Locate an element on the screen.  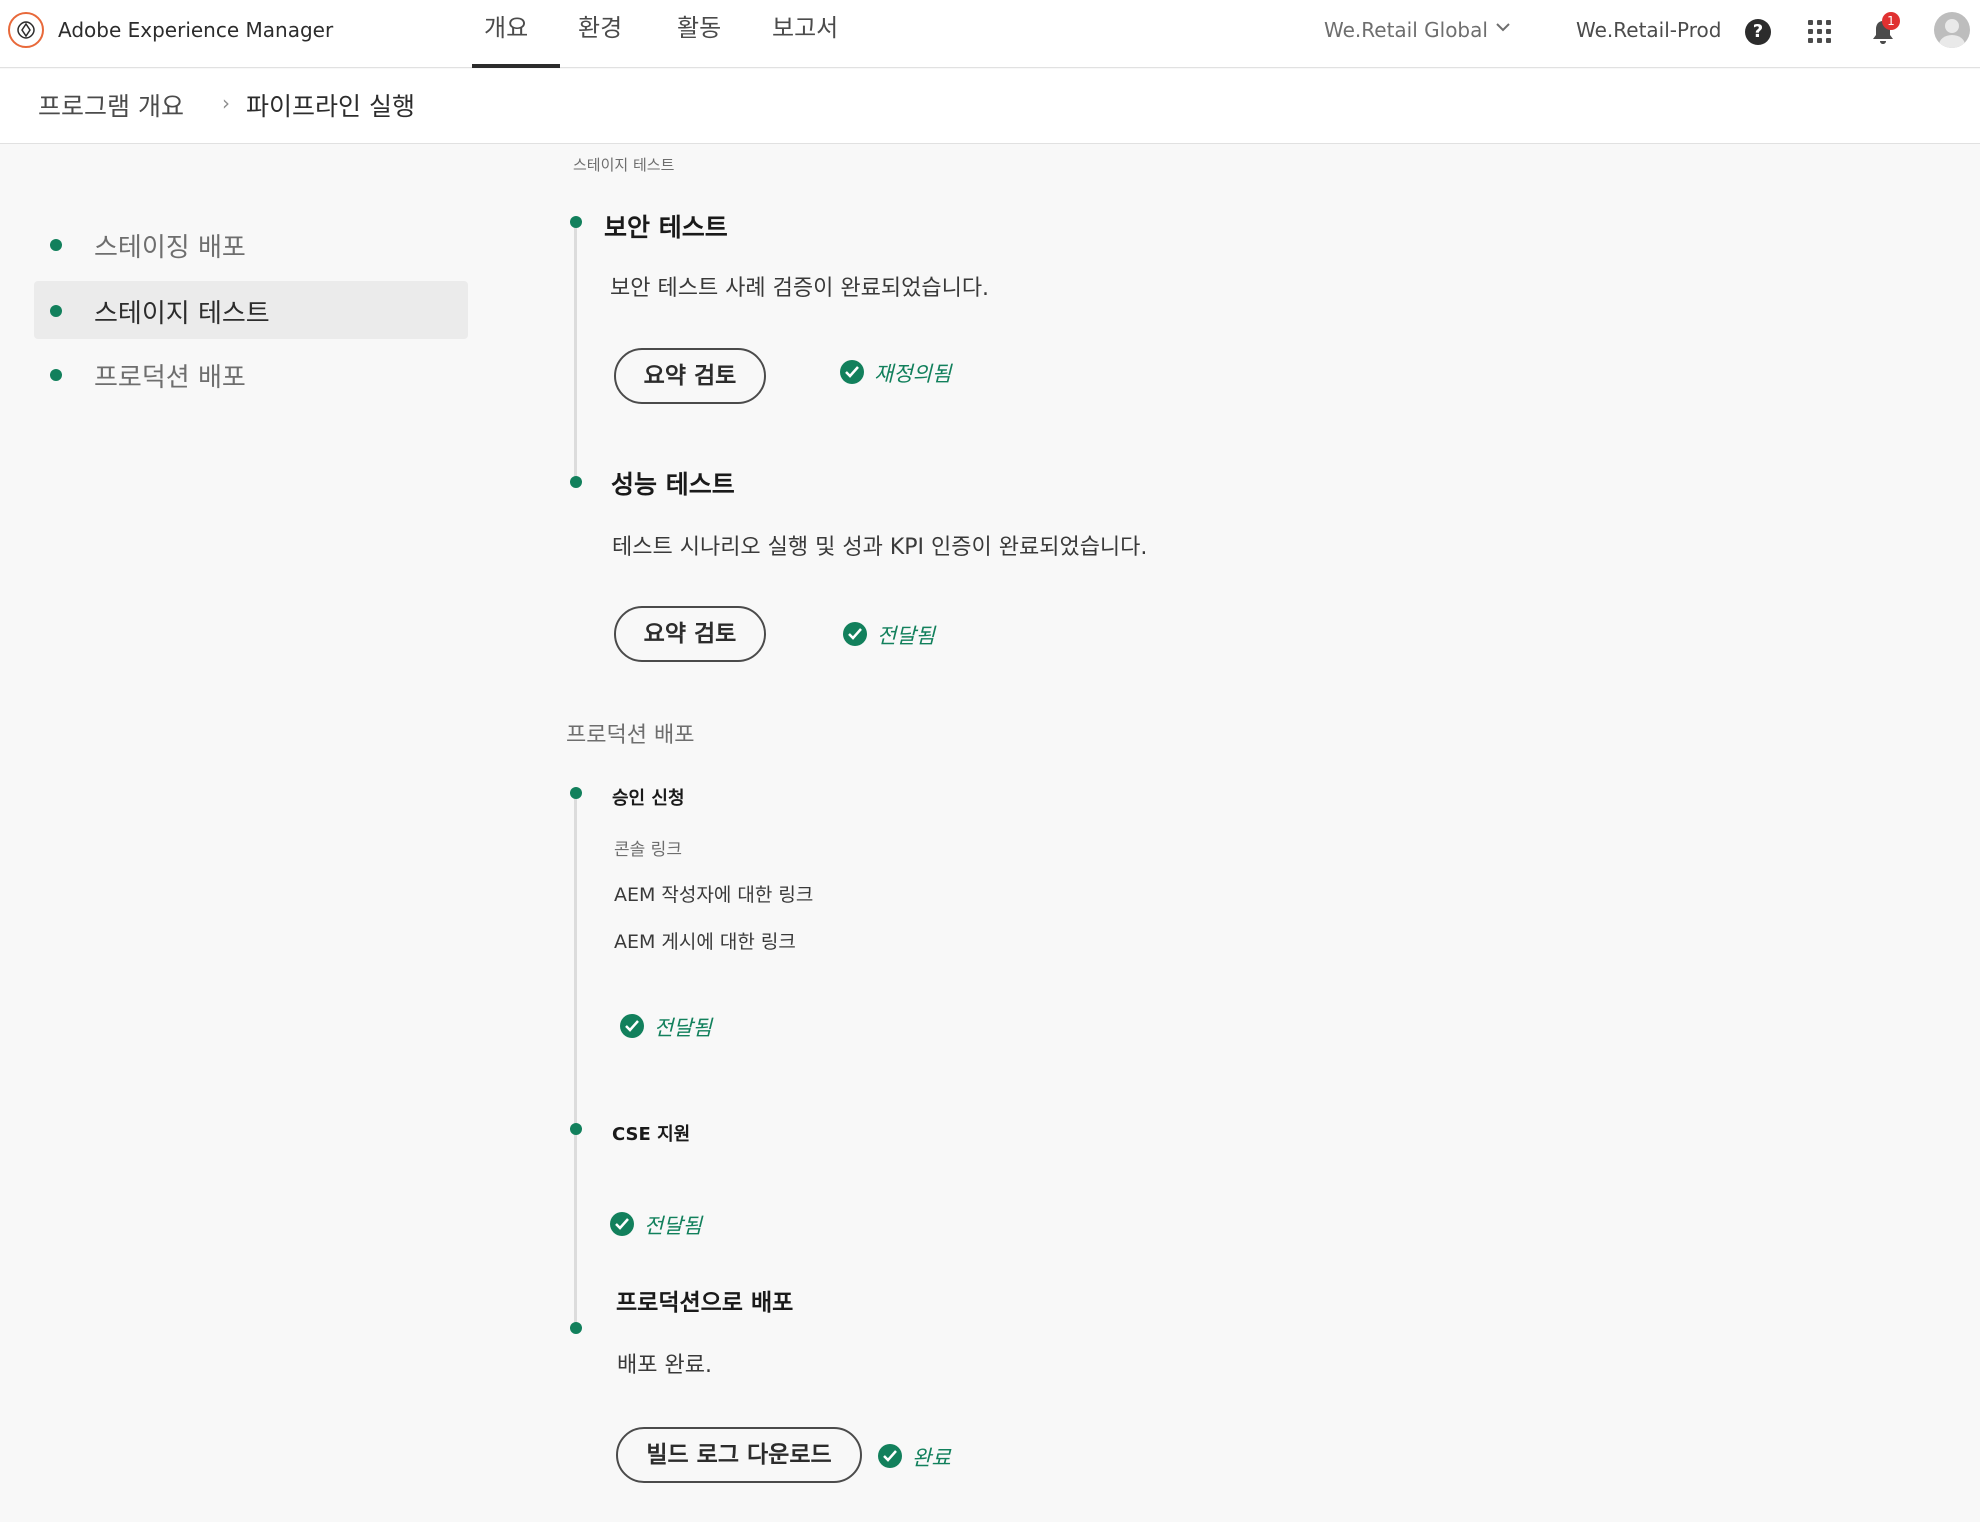
aem-publish-link: AEM 게시에 대한 링크 is located at coordinates (705, 940).